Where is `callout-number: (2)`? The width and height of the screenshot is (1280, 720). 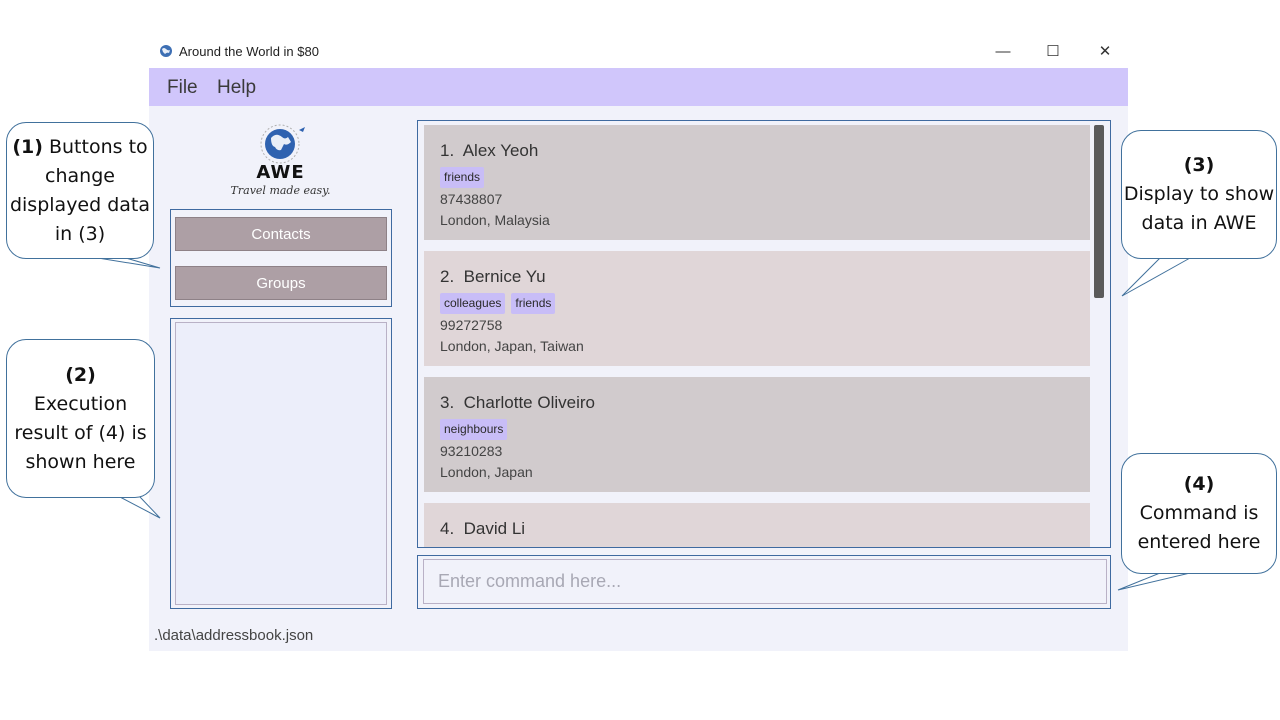 callout-number: (2) is located at coordinates (80, 374).